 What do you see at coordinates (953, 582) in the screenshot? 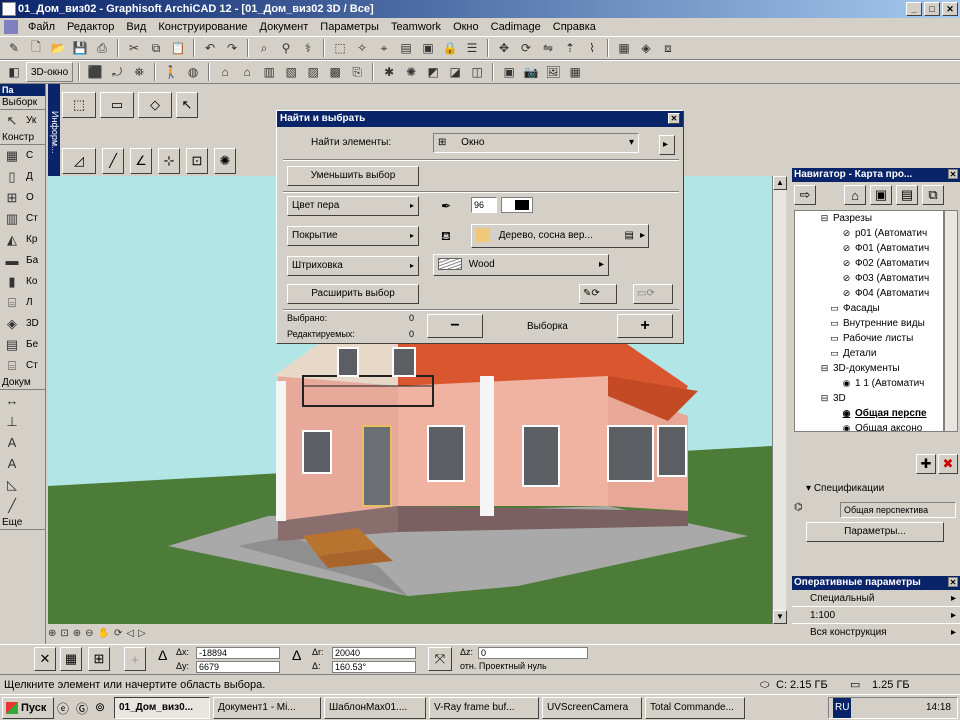
I see `quick-options-close-icon: ✕` at bounding box center [953, 582].